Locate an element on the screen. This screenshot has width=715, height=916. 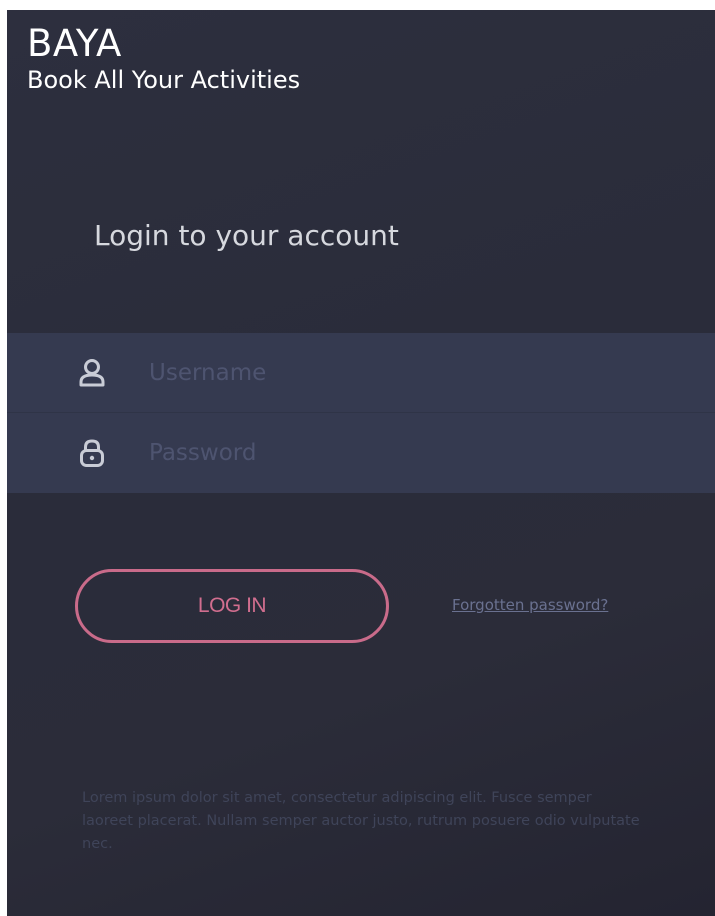
app-name: BAYA is located at coordinates (74, 43).